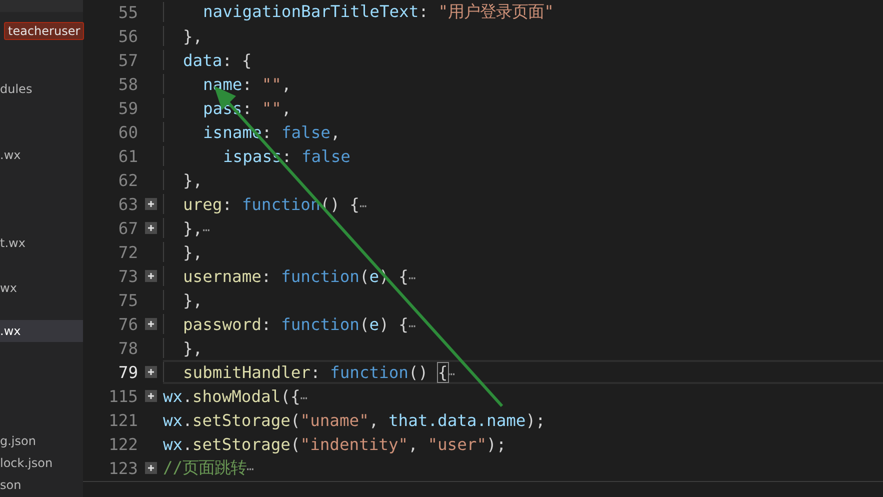  Describe the element at coordinates (127, 204) in the screenshot. I see `line-number: 63` at that location.